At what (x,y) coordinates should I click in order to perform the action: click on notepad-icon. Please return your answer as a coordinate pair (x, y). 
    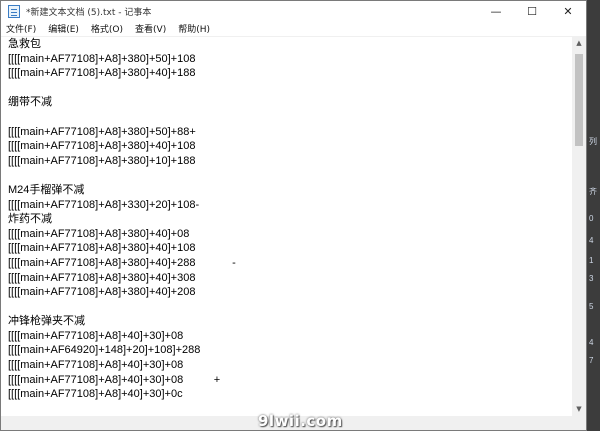
    Looking at the image, I should click on (14, 11).